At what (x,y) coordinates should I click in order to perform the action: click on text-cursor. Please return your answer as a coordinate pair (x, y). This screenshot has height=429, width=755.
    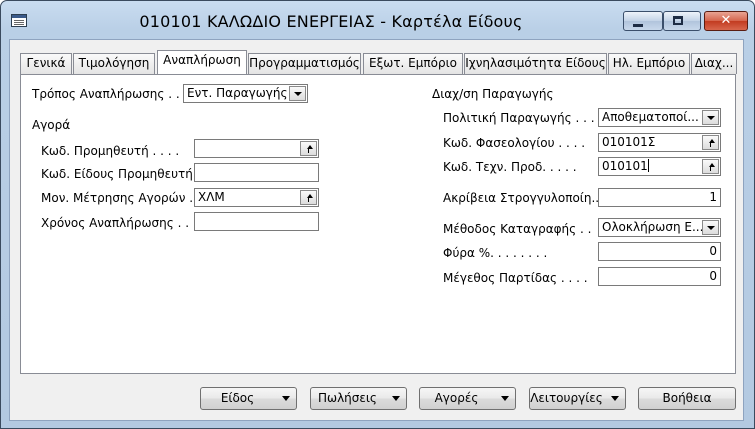
    Looking at the image, I should click on (648, 165).